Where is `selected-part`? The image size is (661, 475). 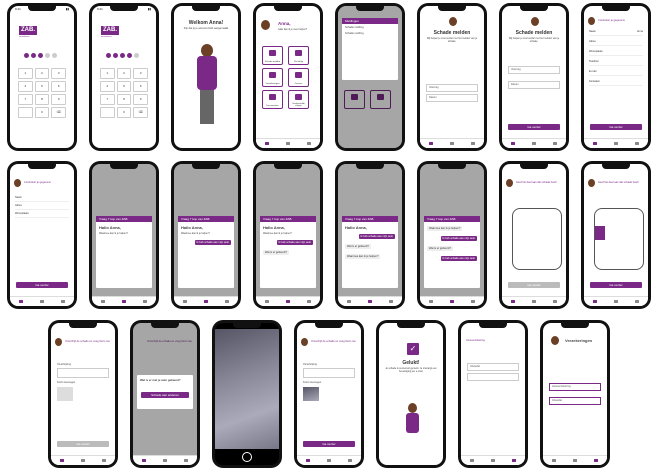
selected-part is located at coordinates (600, 233).